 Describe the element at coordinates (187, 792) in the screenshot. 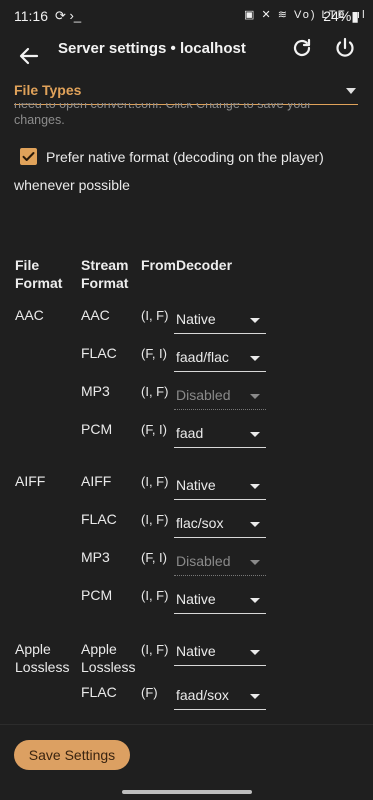

I see `home-indicator` at that location.